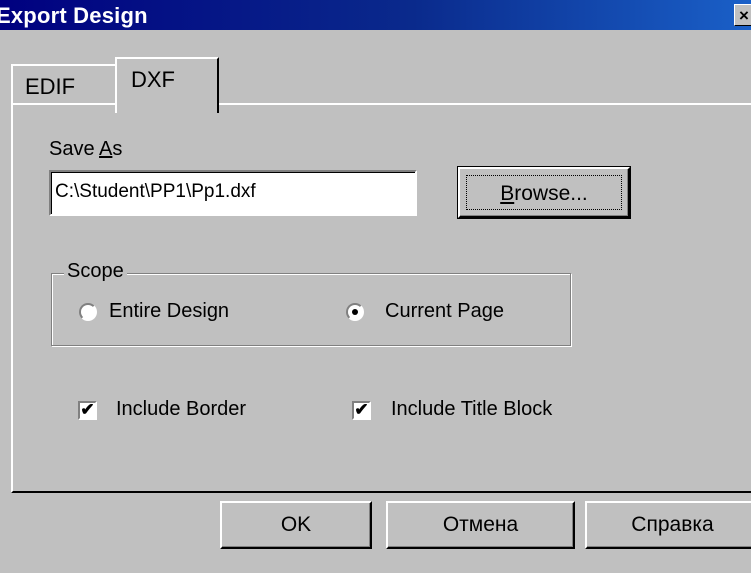 The image size is (751, 573). What do you see at coordinates (86, 149) in the screenshot?
I see `save-as-label: Save As` at bounding box center [86, 149].